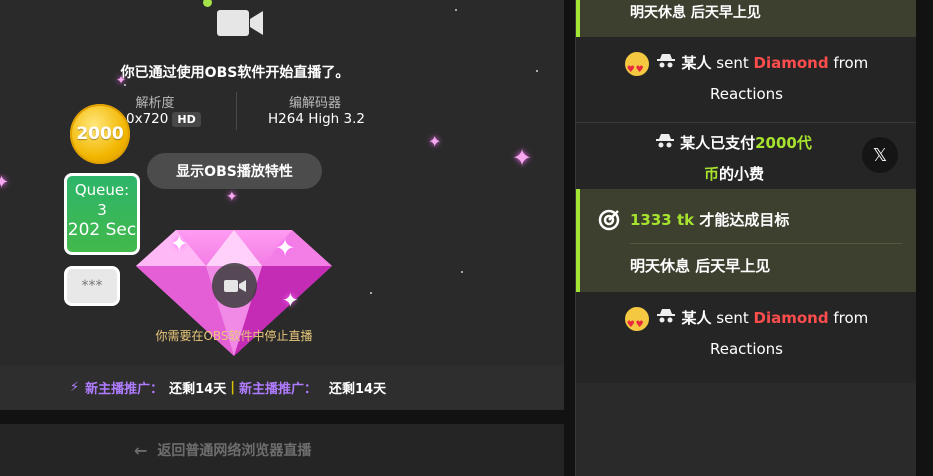  What do you see at coordinates (102, 230) in the screenshot?
I see `queue-time: 202 Sec` at bounding box center [102, 230].